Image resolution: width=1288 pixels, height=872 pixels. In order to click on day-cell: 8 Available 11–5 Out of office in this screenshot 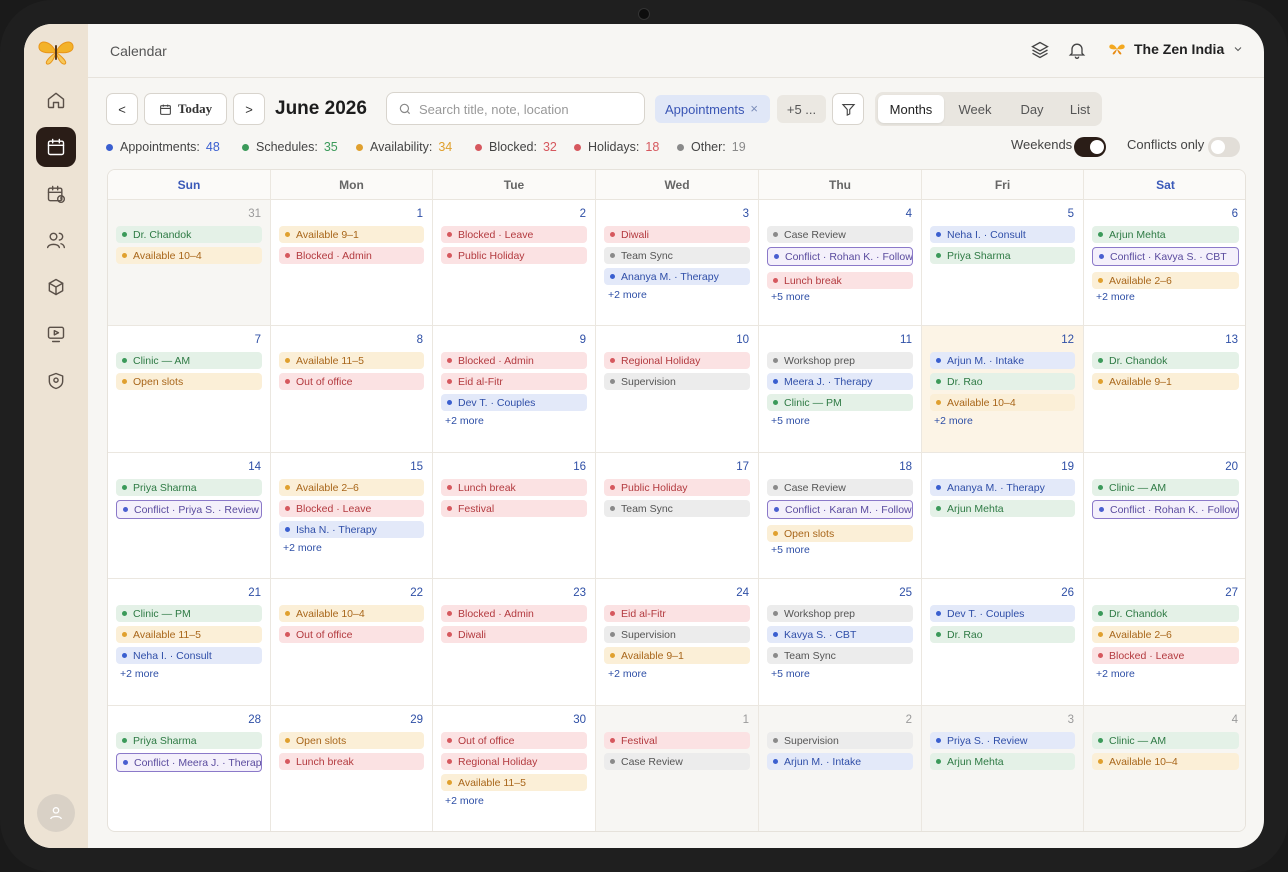, I will do `click(352, 389)`.